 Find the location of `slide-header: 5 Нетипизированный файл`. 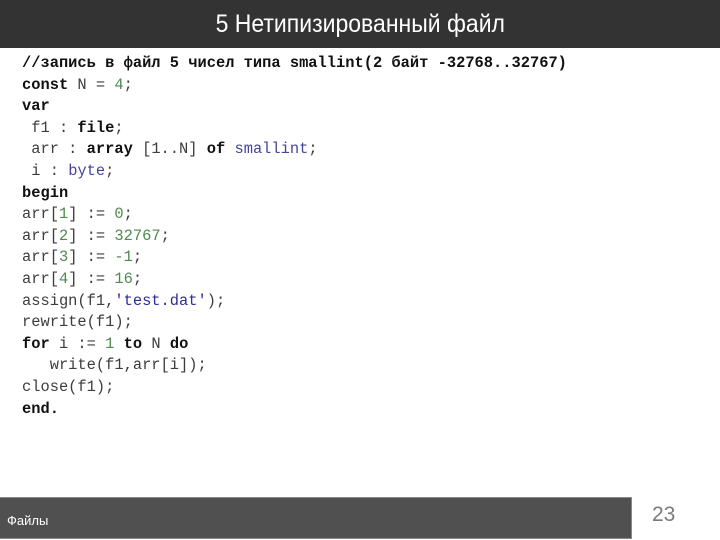

slide-header: 5 Нетипизированный файл is located at coordinates (360, 24).